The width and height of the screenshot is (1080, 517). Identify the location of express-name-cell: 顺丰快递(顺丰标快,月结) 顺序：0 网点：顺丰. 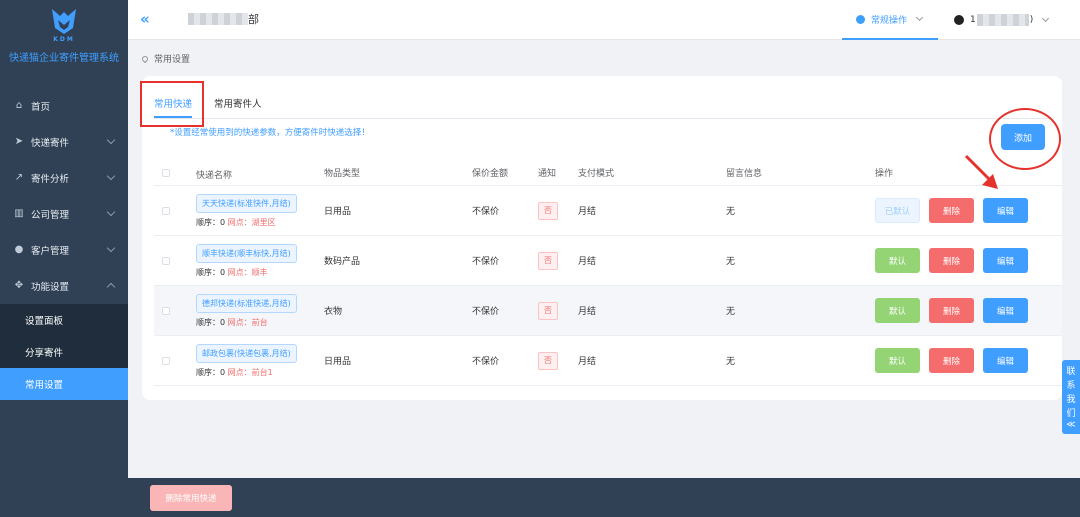
(246, 261).